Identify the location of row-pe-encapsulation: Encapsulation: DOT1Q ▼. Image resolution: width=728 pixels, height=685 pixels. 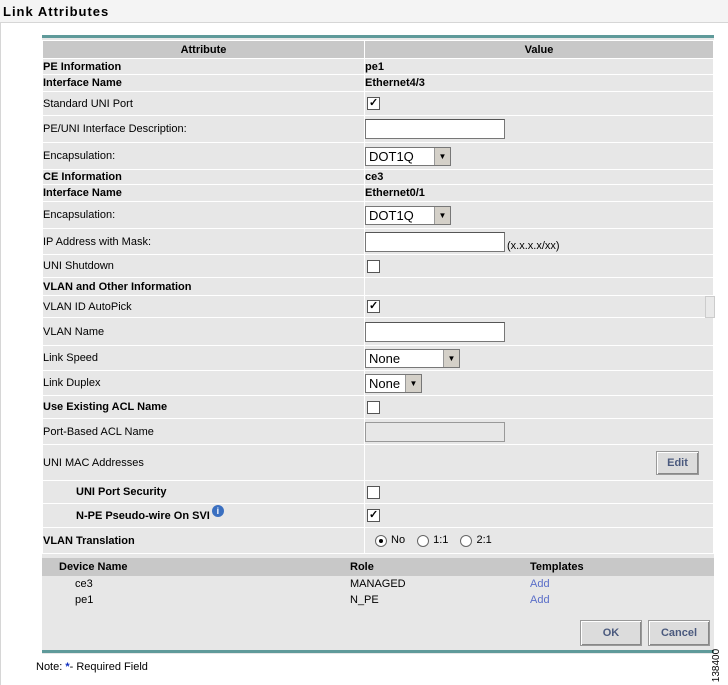
(378, 156).